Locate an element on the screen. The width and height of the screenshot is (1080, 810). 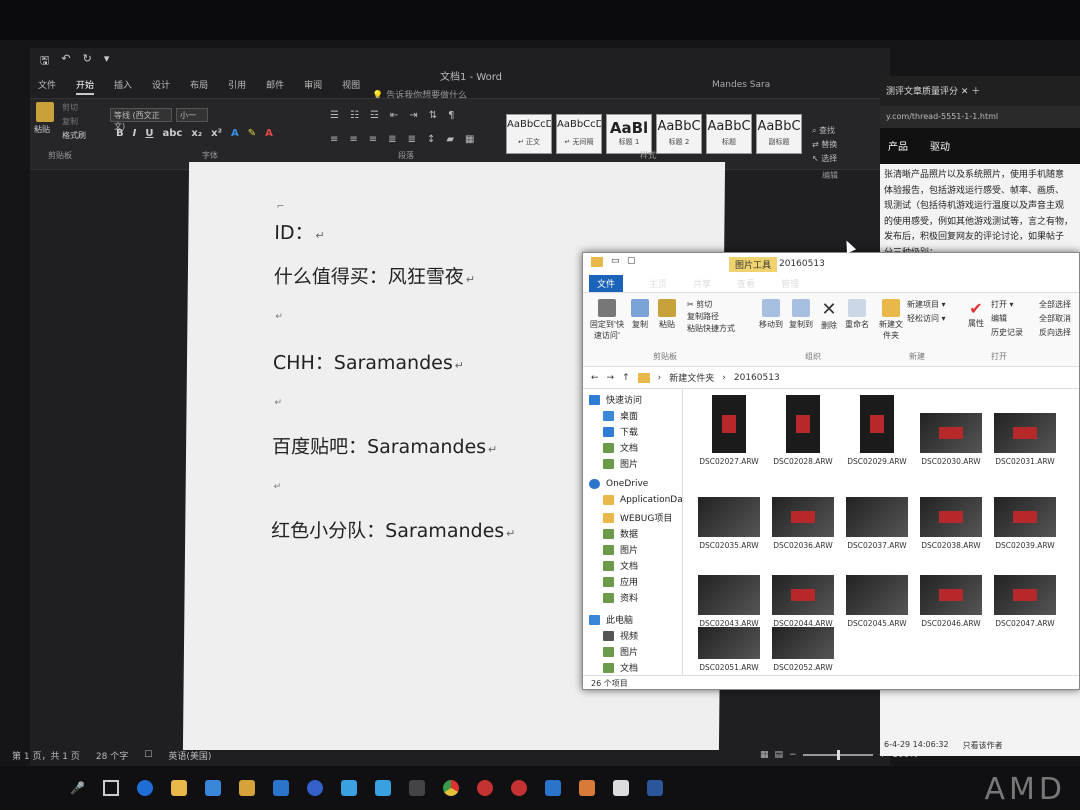
borders-icon: ▦ is located at coordinates (469, 139).